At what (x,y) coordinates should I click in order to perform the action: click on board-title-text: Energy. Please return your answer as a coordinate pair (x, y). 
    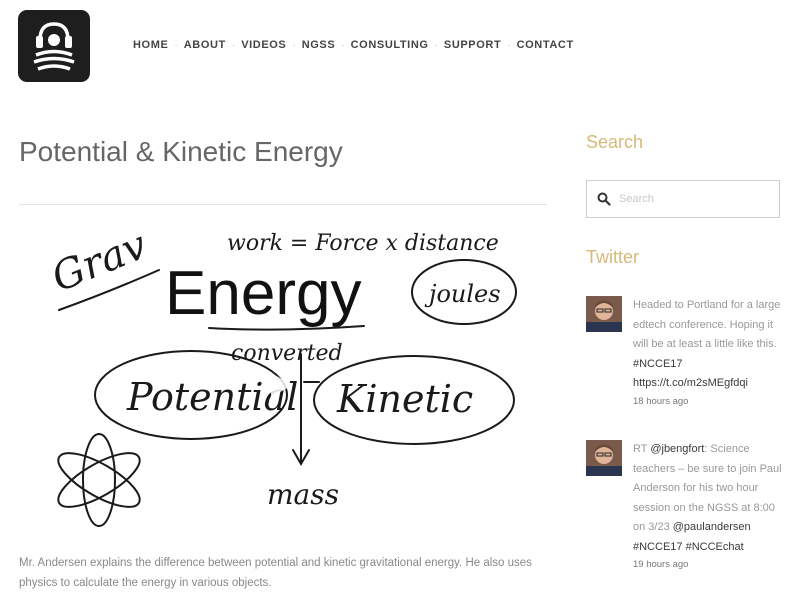
    Looking at the image, I should click on (263, 293).